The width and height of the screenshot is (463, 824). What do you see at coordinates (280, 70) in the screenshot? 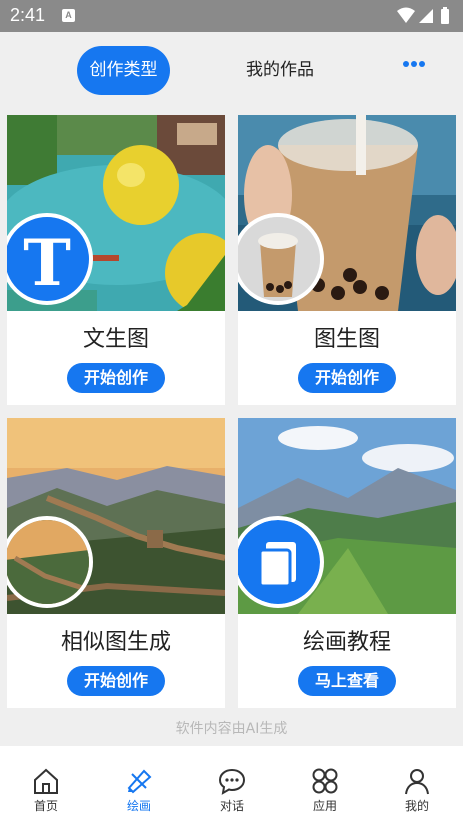
I see `tab-my-works: 我的作品` at bounding box center [280, 70].